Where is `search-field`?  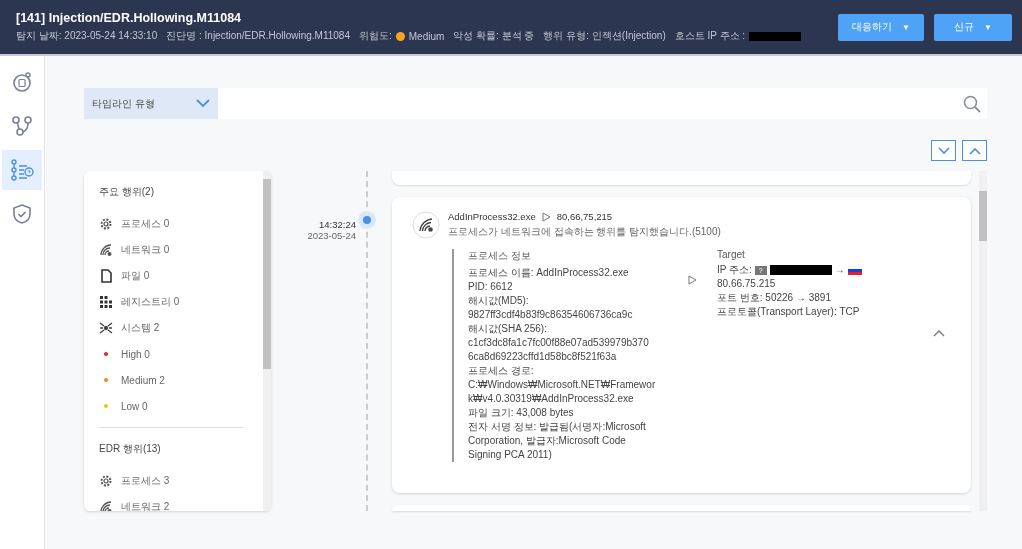 search-field is located at coordinates (602, 103).